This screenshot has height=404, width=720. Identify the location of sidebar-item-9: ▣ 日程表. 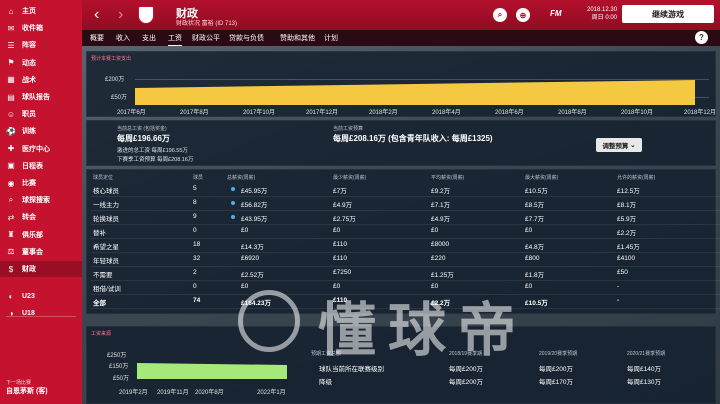
(41, 166).